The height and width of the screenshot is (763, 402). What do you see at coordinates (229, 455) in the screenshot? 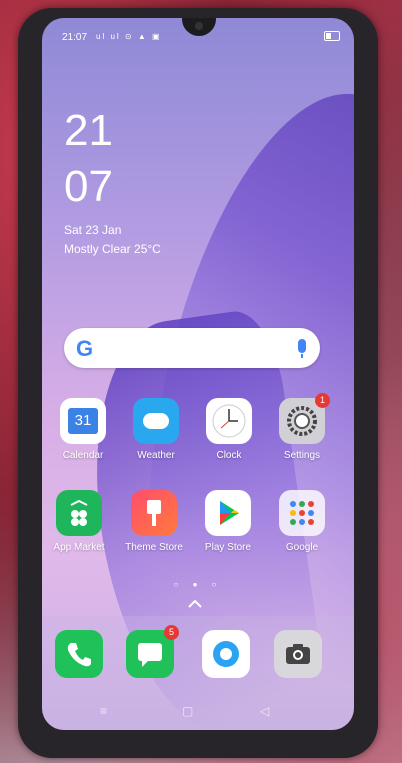
I see `app-label: Clock` at bounding box center [229, 455].